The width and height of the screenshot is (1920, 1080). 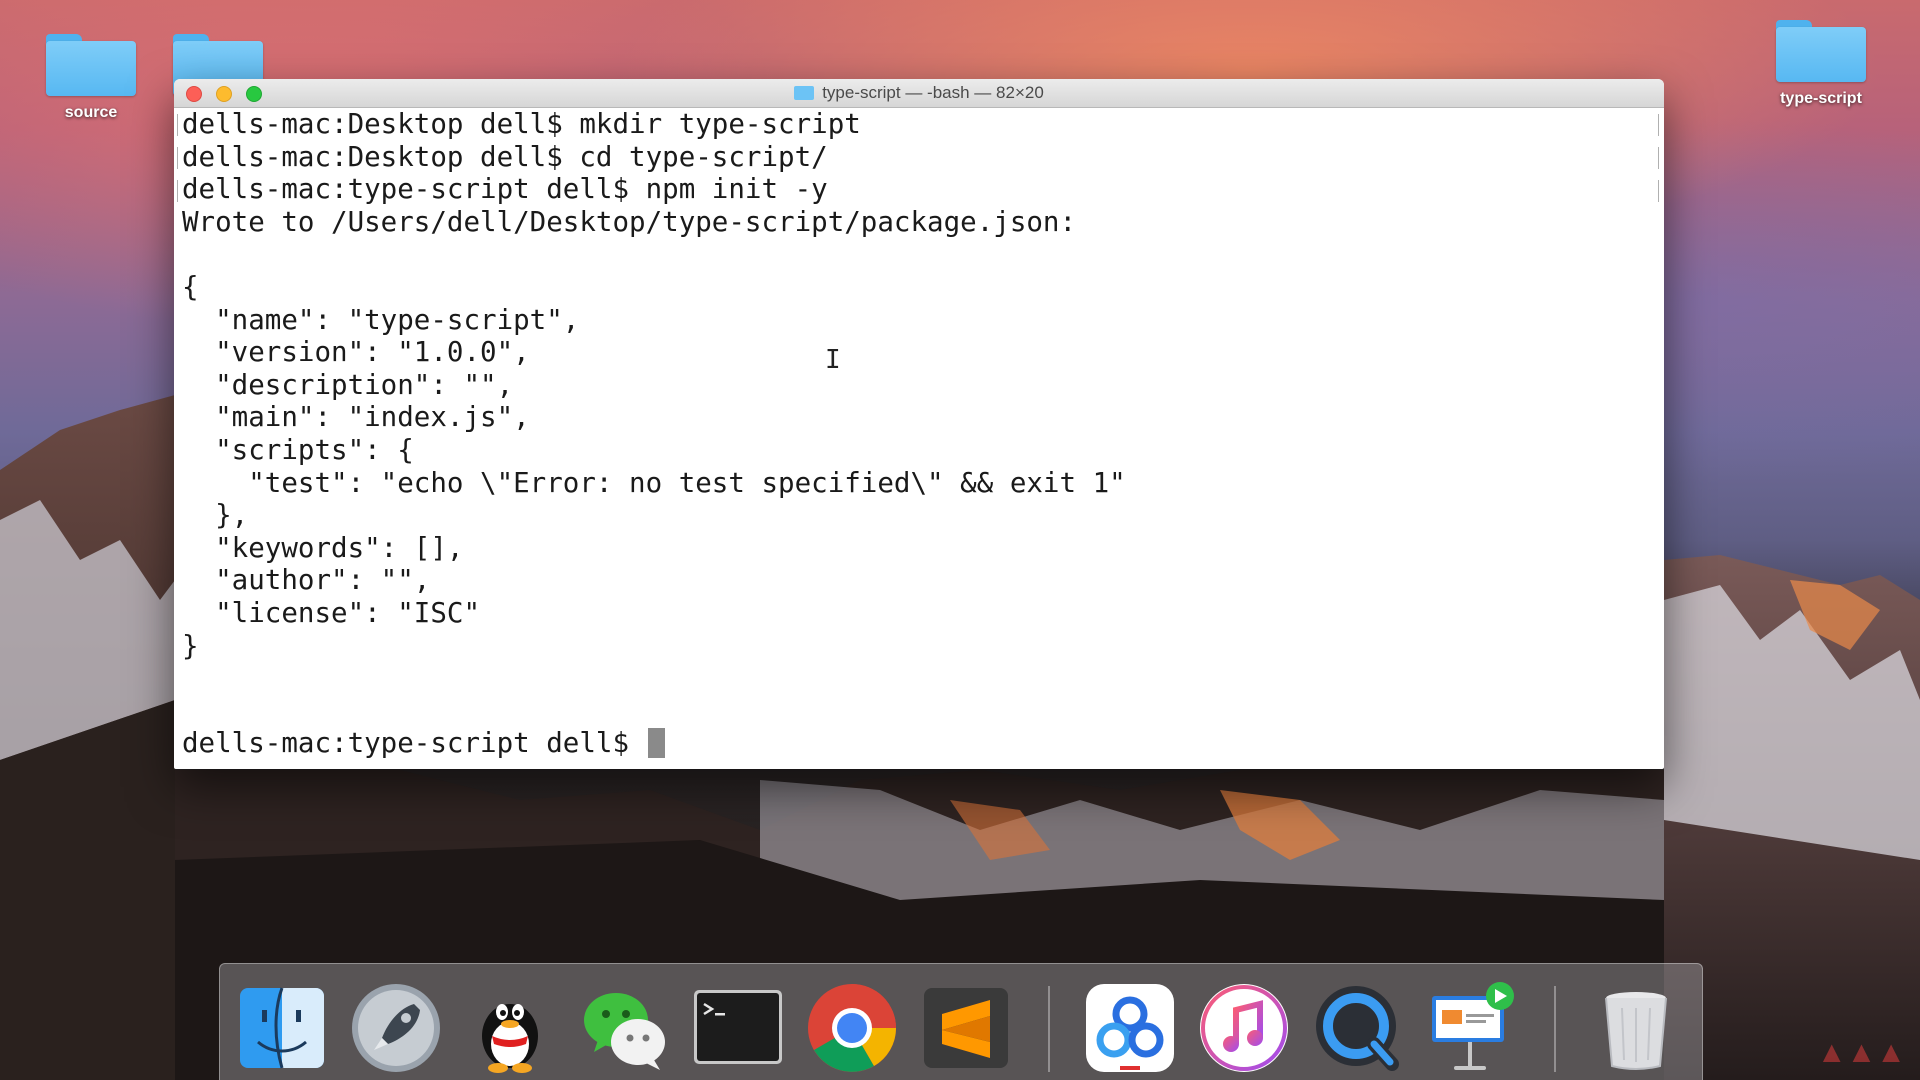 I want to click on terminal-titlebar: type-script — -bash — 82×20, so click(x=919, y=93).